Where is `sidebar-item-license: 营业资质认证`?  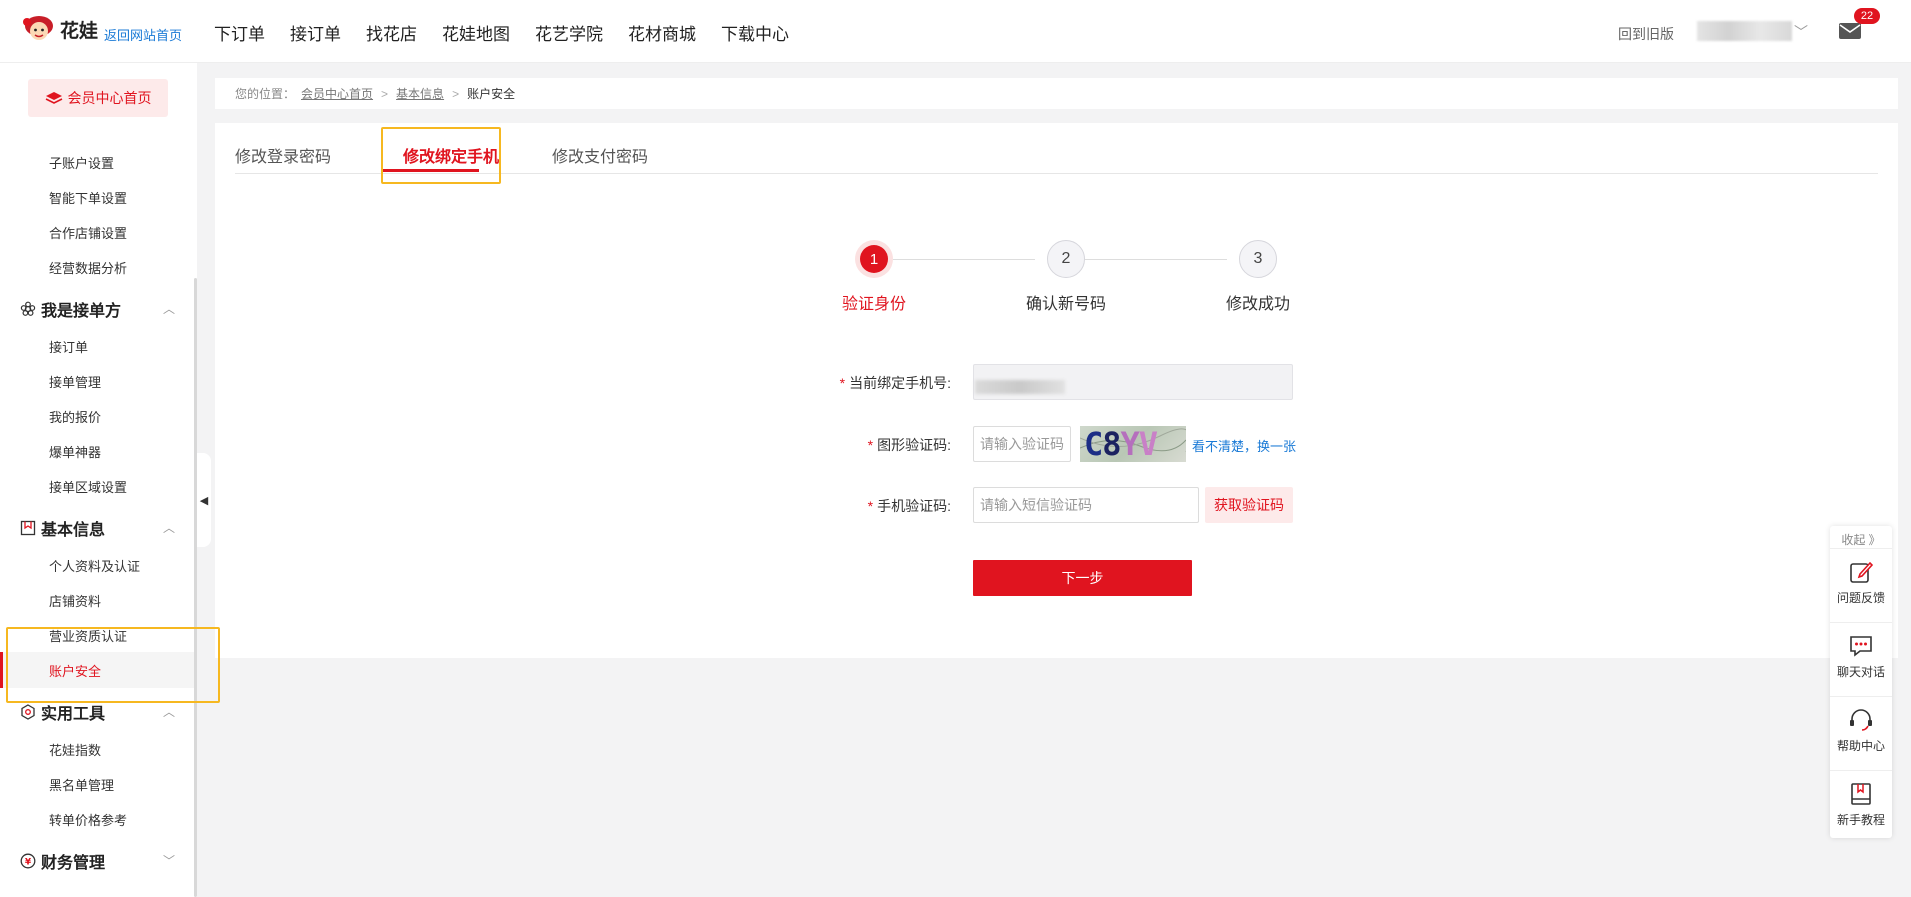
sidebar-item-license: 营业资质认证 is located at coordinates (88, 635).